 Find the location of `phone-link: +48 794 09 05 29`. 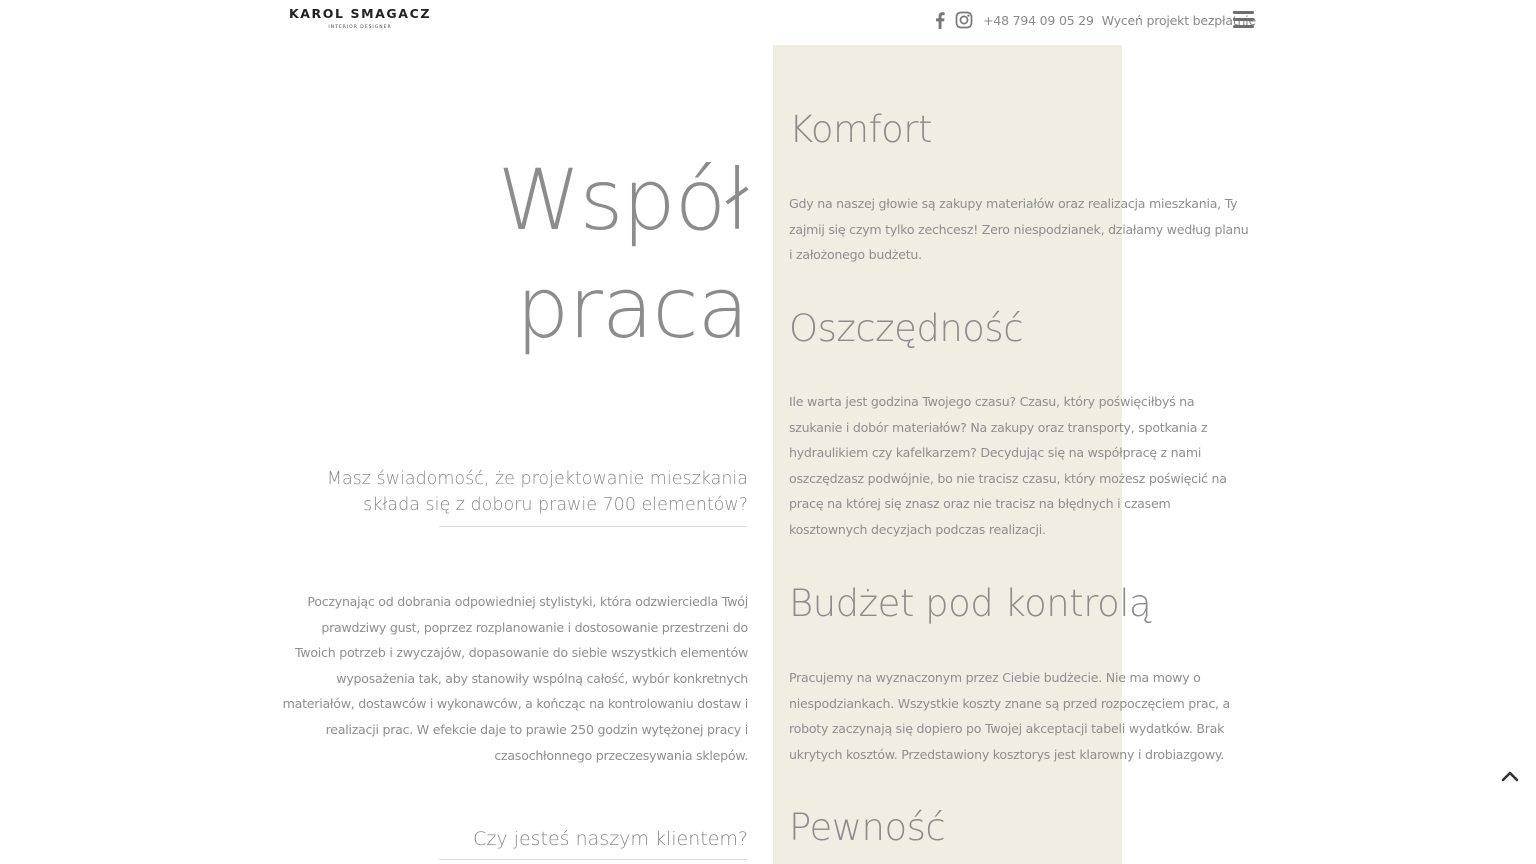

phone-link: +48 794 09 05 29 is located at coordinates (1038, 20).